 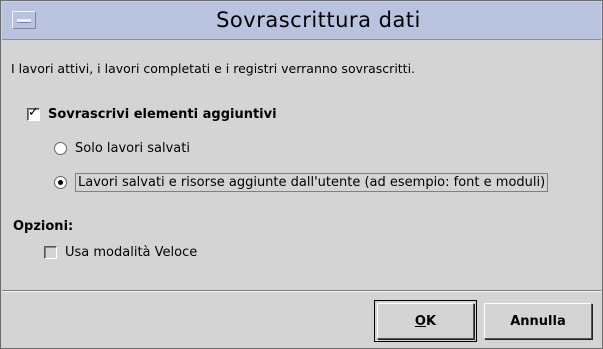 I want to click on ok-mnemonic: O, so click(x=420, y=321).